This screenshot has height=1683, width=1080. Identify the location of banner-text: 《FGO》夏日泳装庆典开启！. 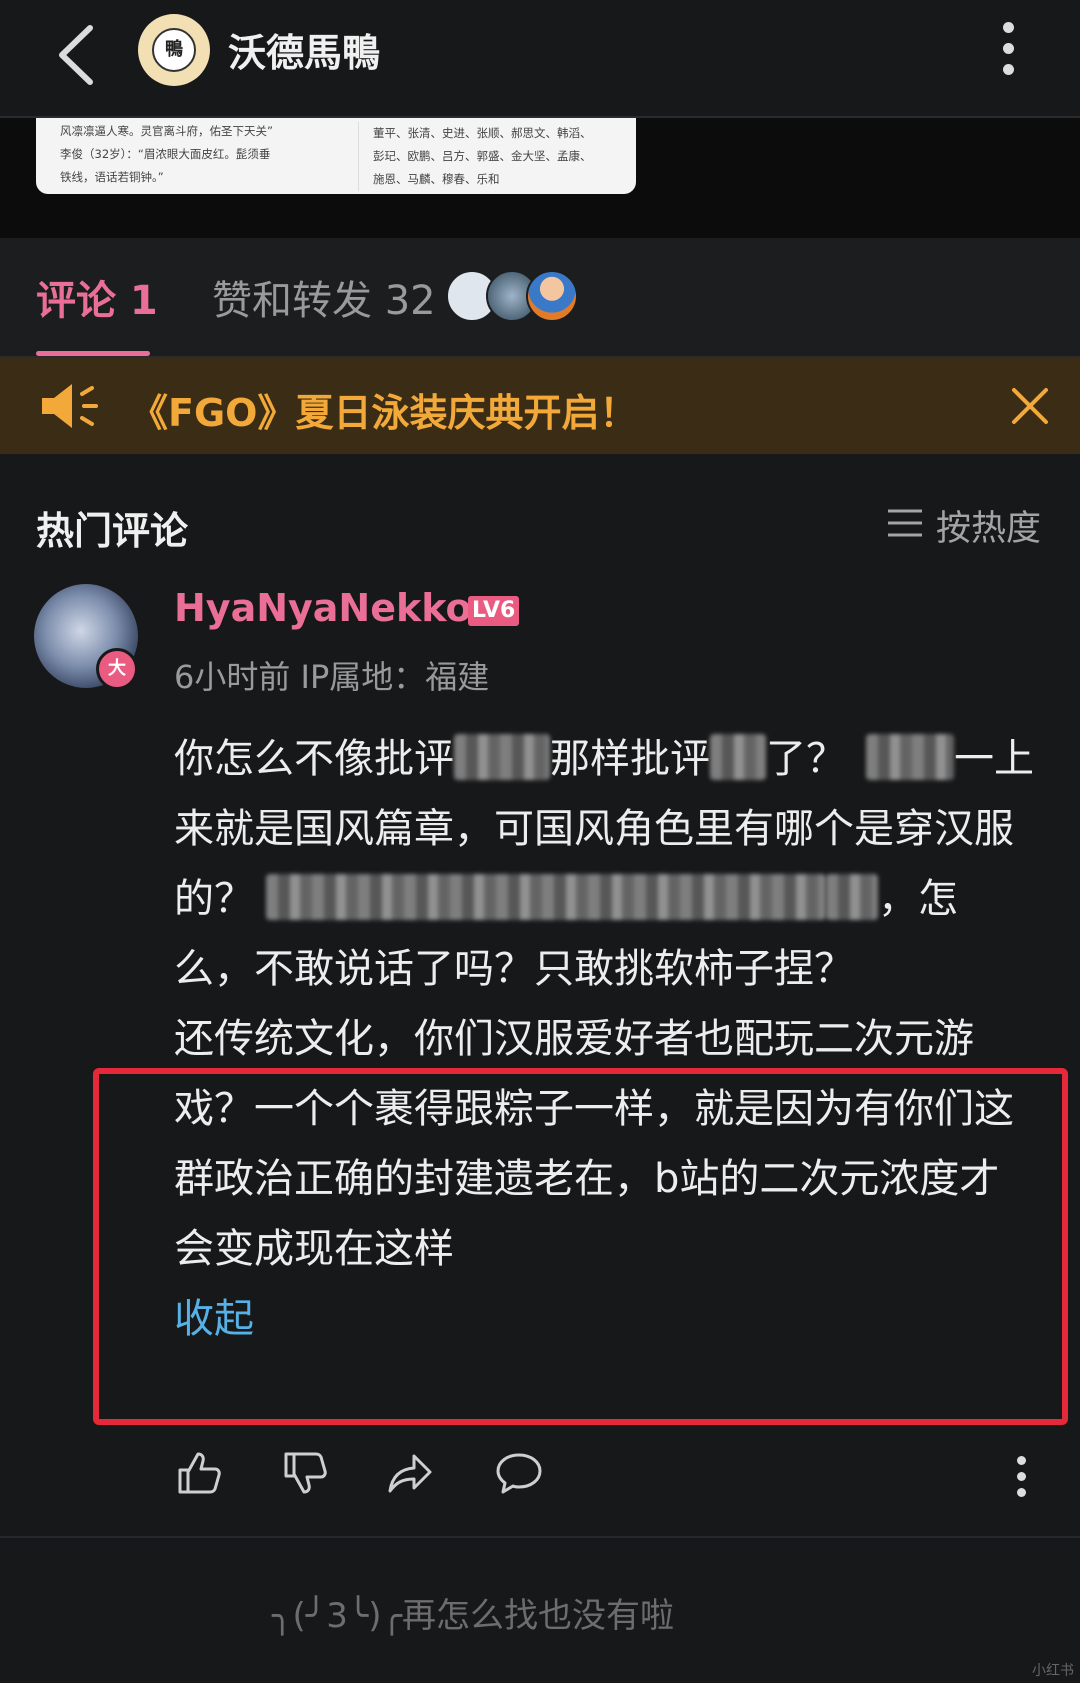
(383, 409).